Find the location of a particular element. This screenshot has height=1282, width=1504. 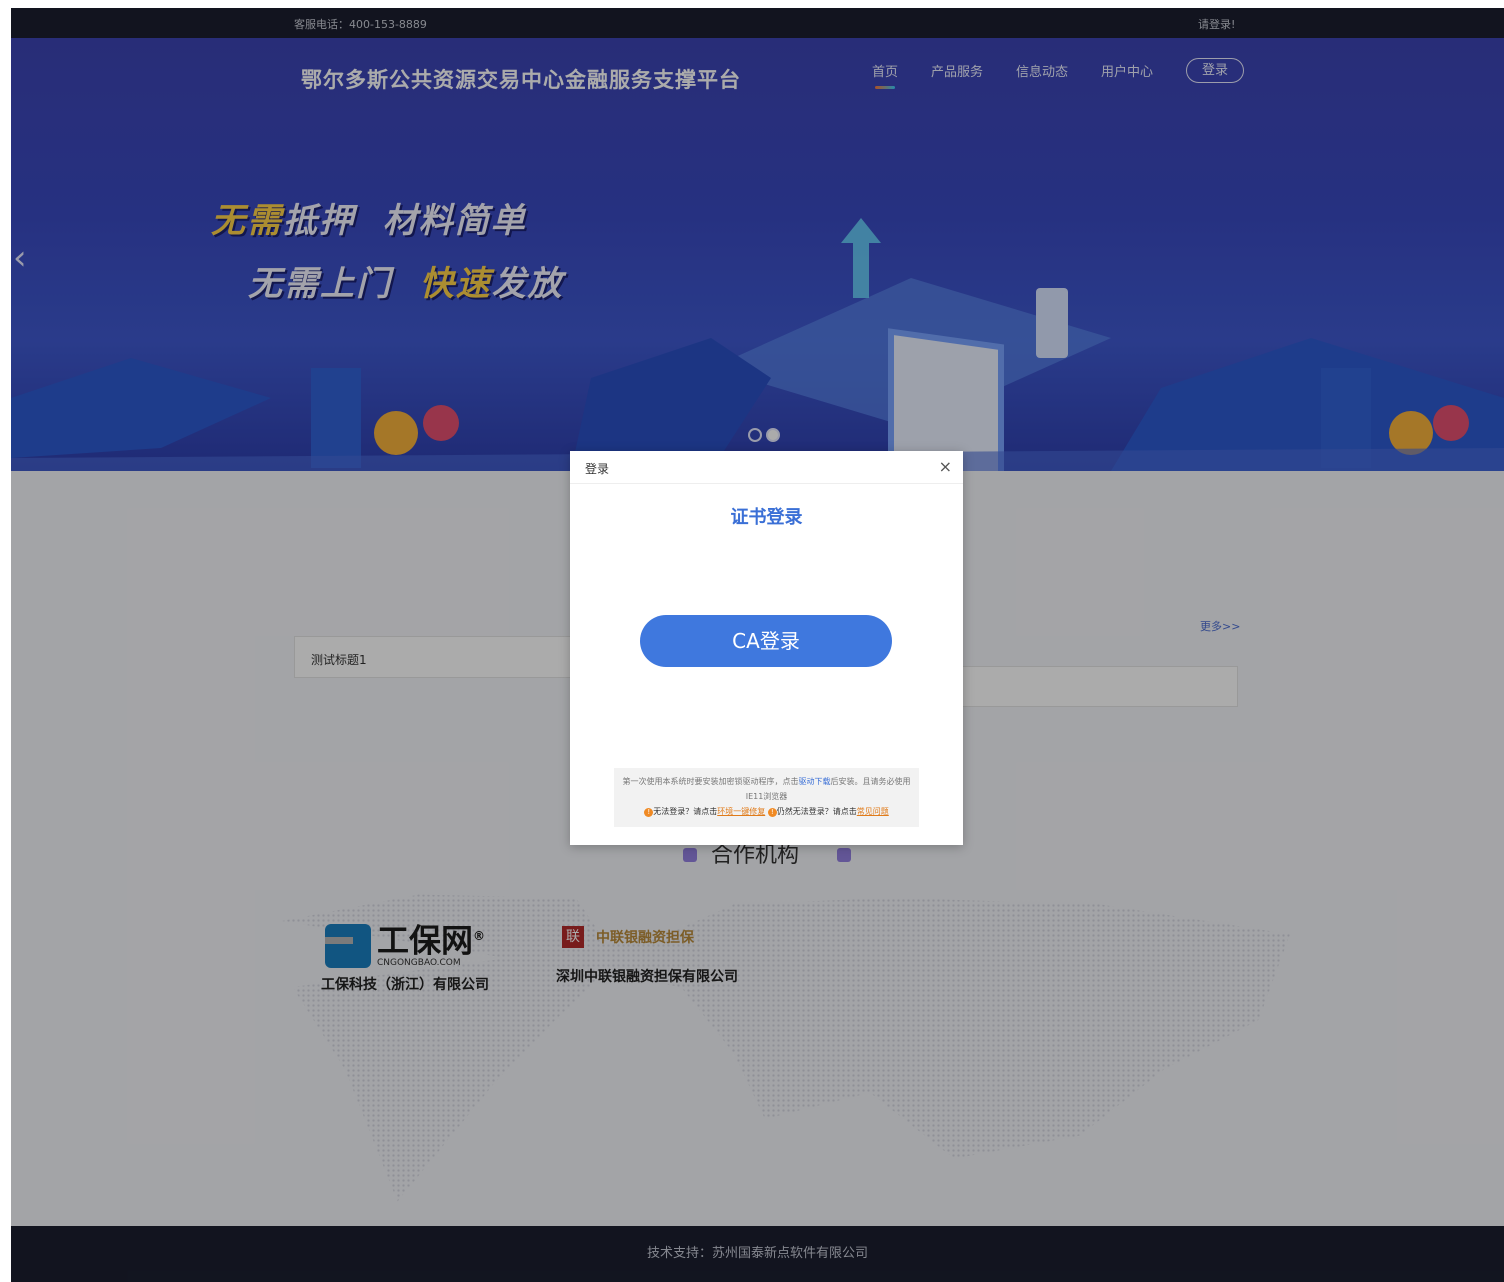

faq-link: 常见问题 is located at coordinates (873, 811).